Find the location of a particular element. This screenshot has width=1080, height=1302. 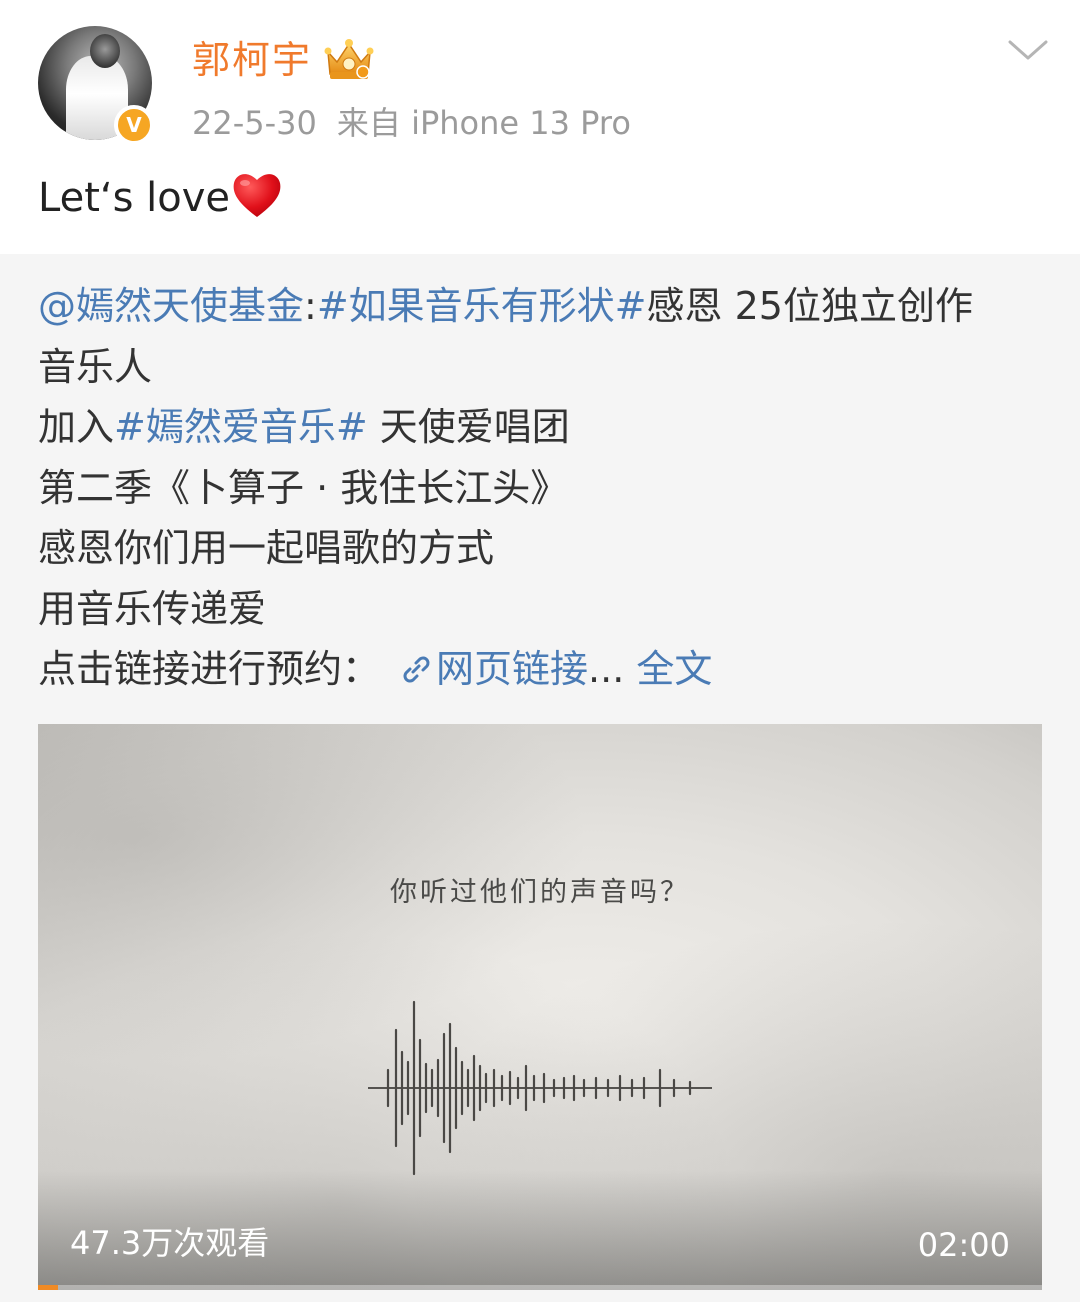

retweet-line-3-text: 天使爱唱团 is located at coordinates (468, 427).